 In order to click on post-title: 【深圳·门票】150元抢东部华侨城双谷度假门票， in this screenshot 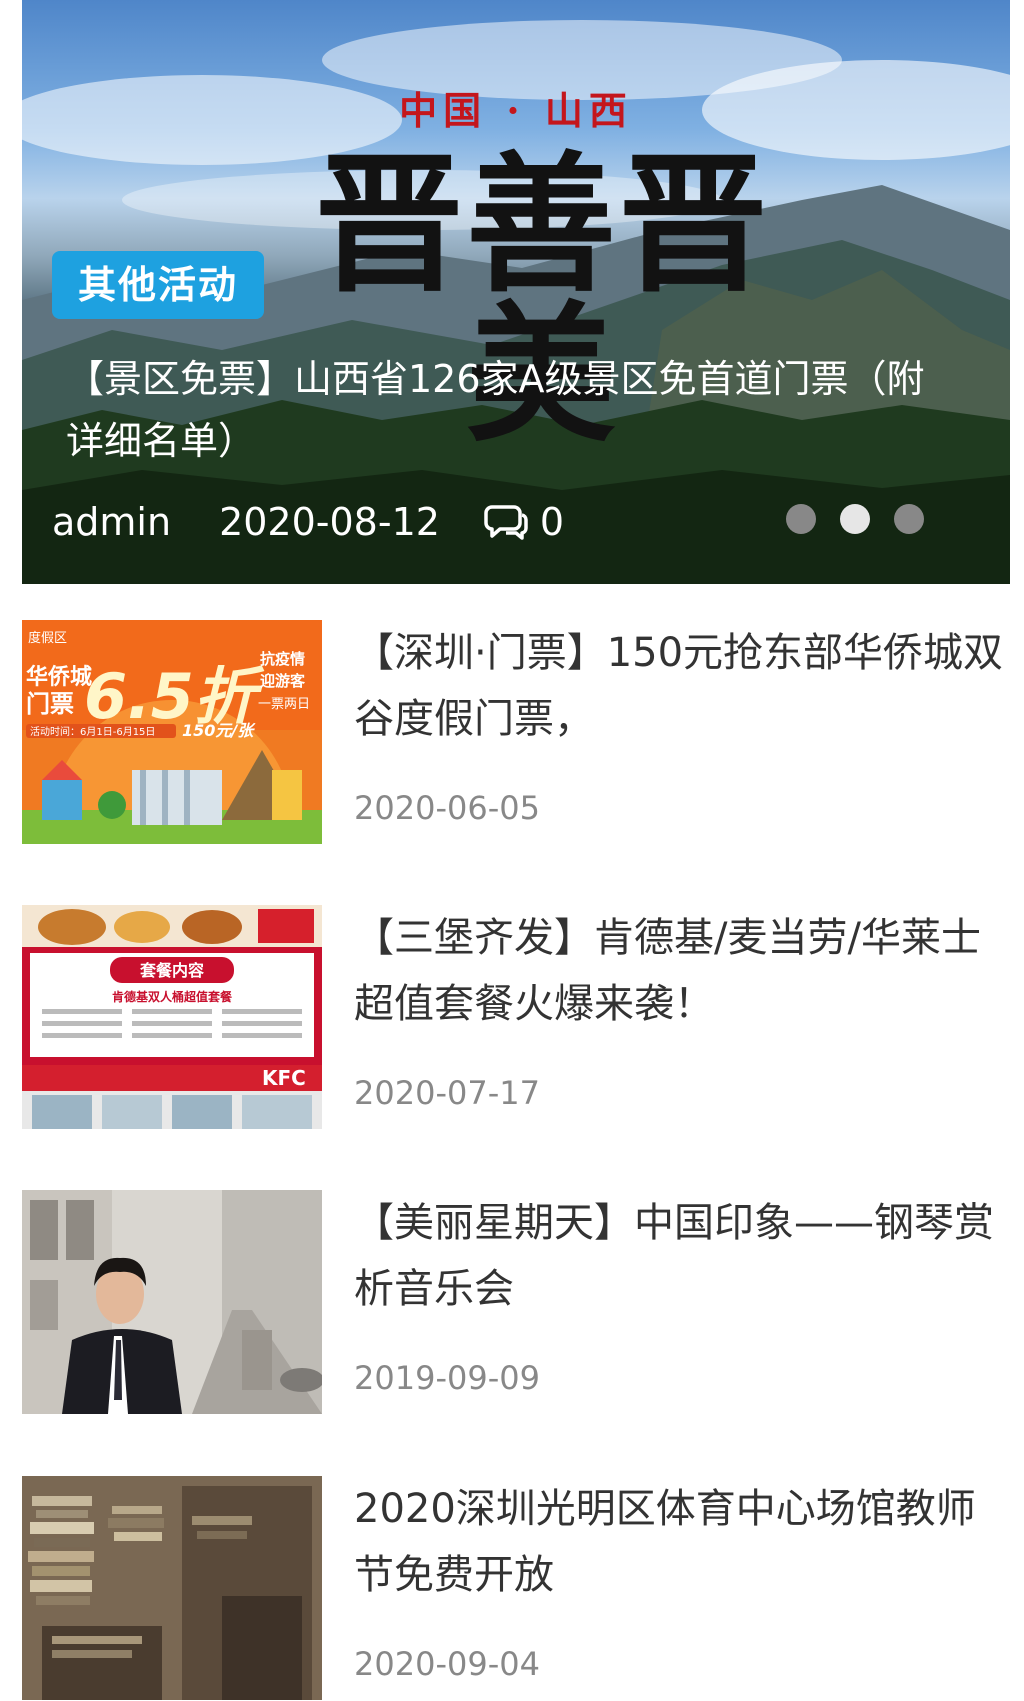, I will do `click(684, 686)`.